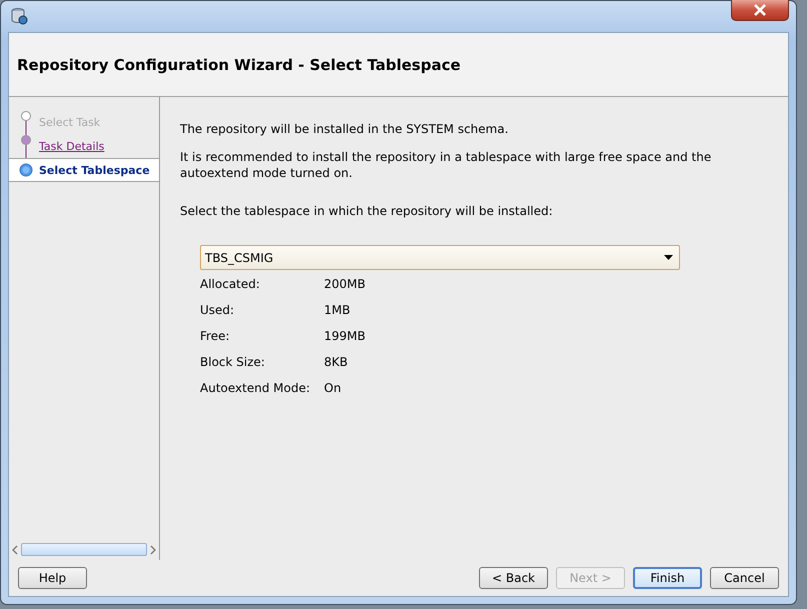 This screenshot has height=609, width=807. What do you see at coordinates (336, 362) in the screenshot?
I see `property-value: 8KB` at bounding box center [336, 362].